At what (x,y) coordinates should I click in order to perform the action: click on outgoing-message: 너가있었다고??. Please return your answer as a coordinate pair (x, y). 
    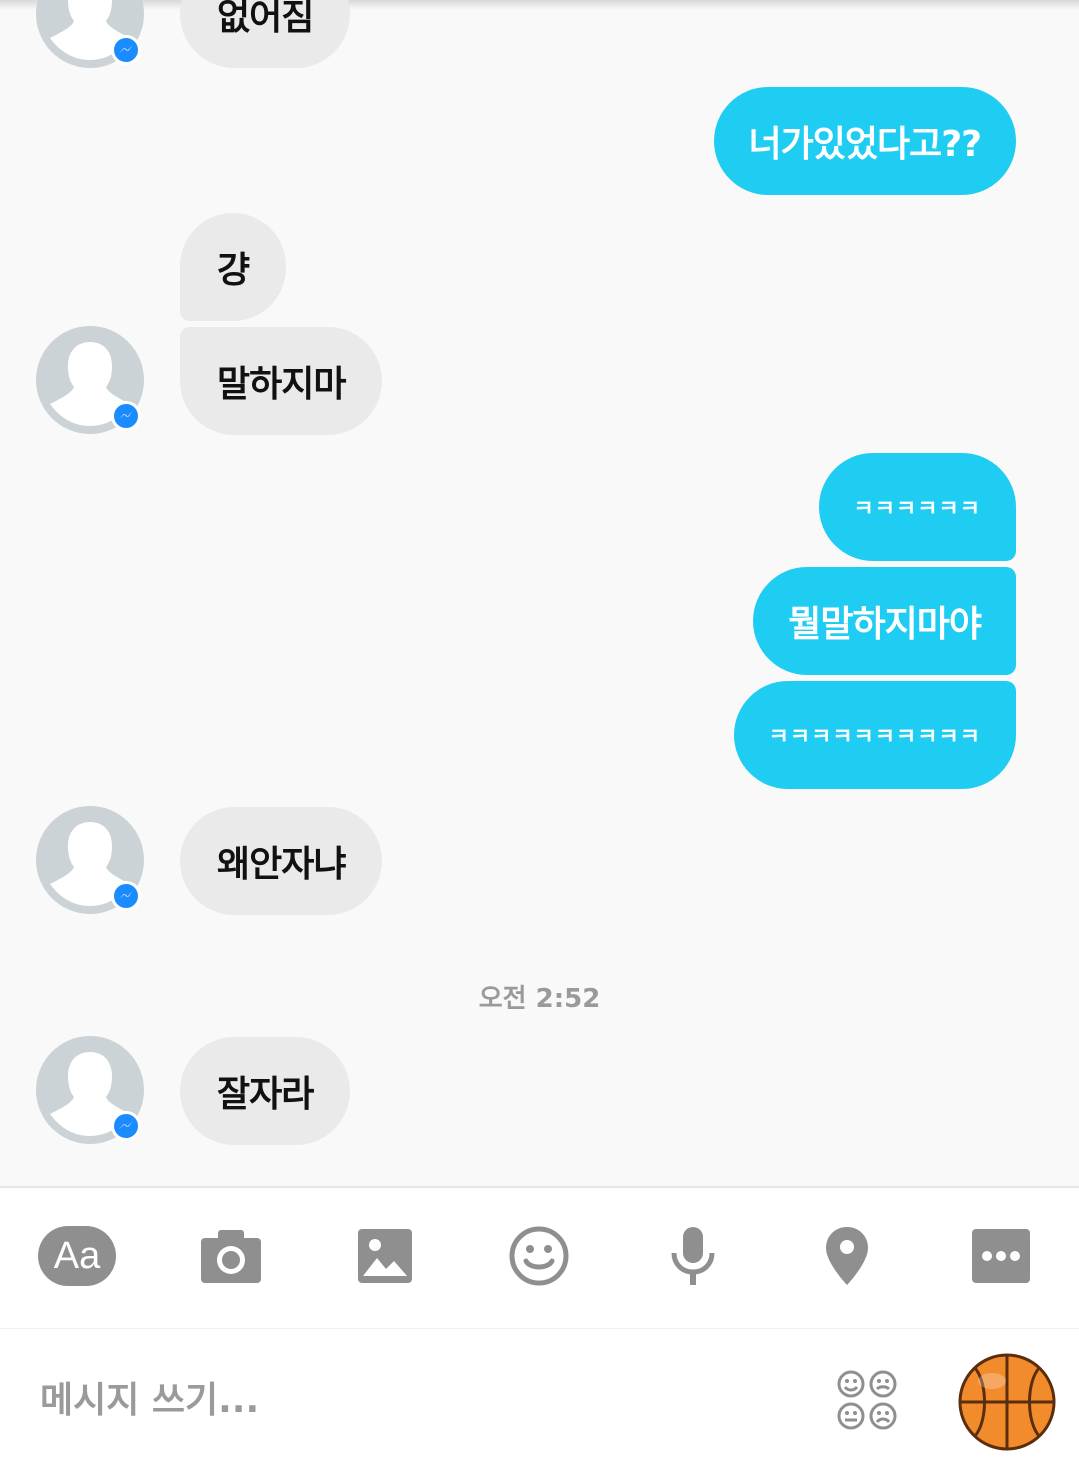
    Looking at the image, I should click on (864, 141).